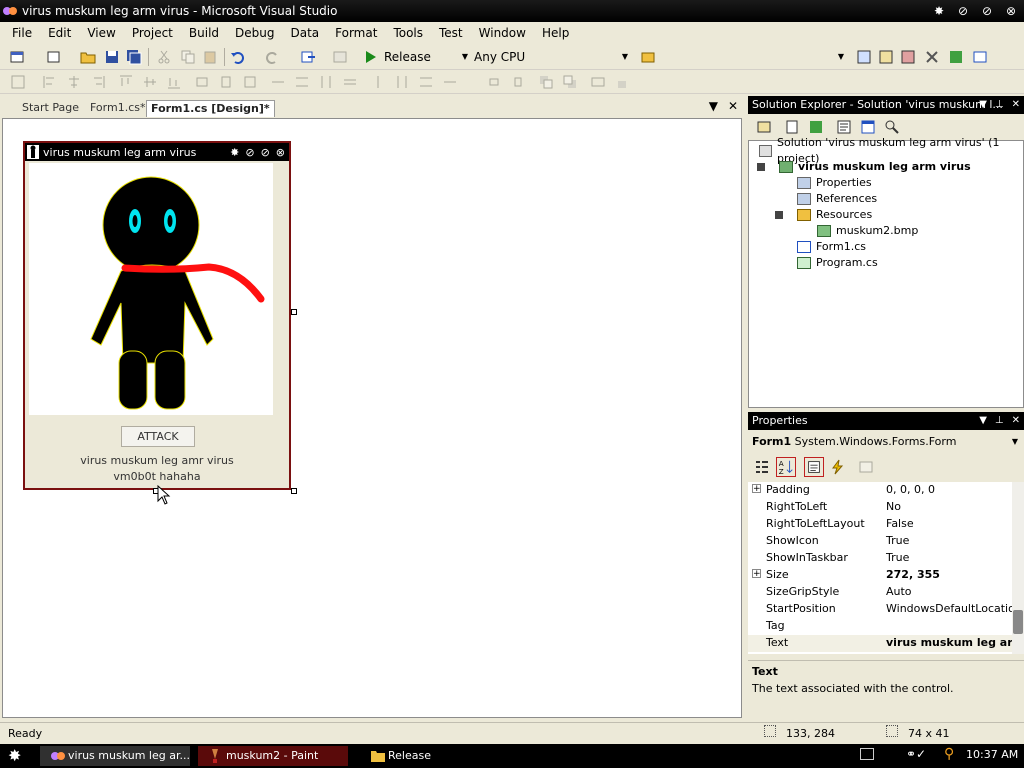 The height and width of the screenshot is (768, 1024). I want to click on close-button: ⊗, so click(1011, 11).